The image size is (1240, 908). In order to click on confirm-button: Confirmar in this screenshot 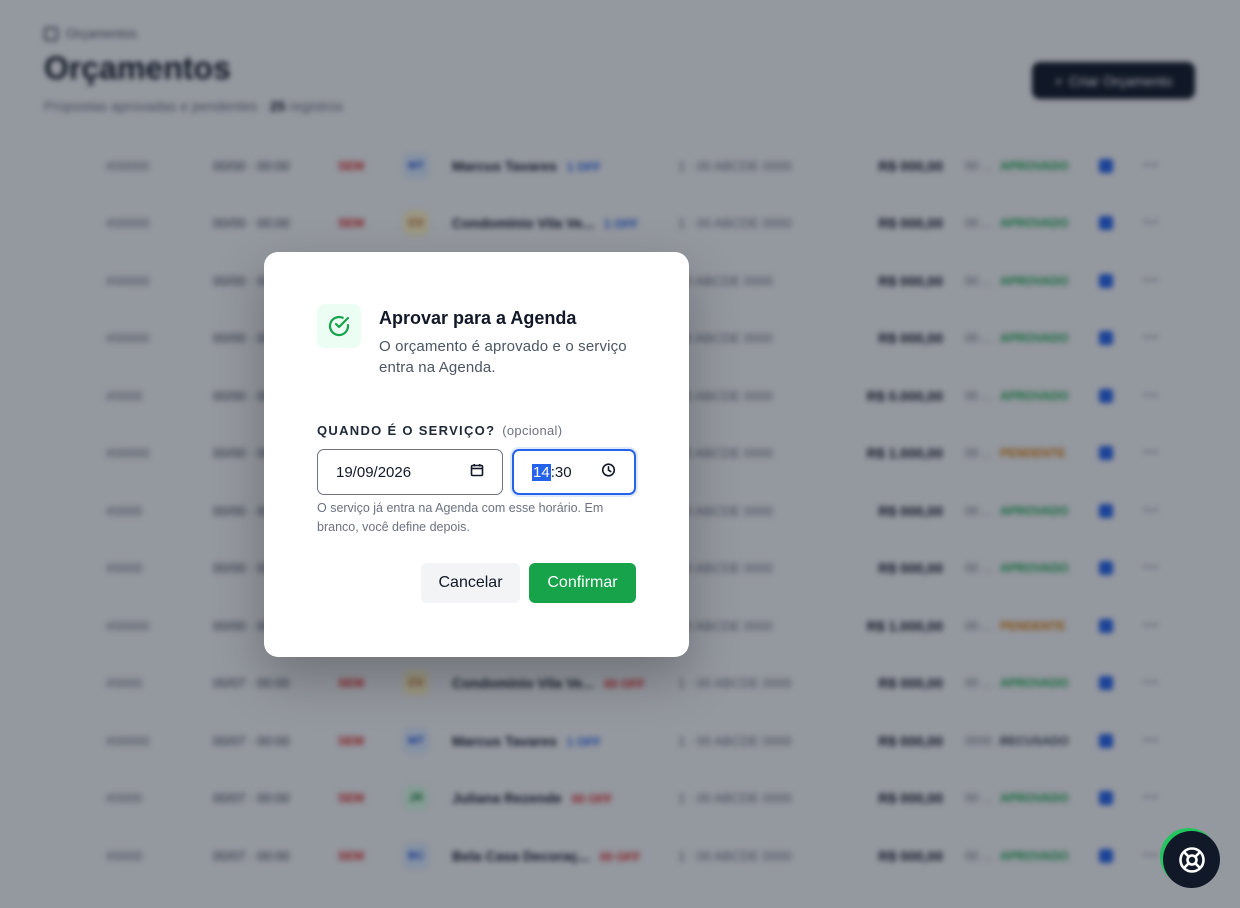, I will do `click(582, 583)`.